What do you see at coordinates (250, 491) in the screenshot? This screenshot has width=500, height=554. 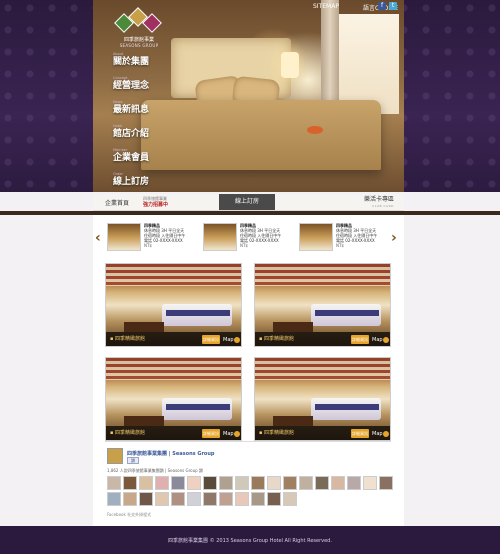 I see `facebook-fan-faces` at bounding box center [250, 491].